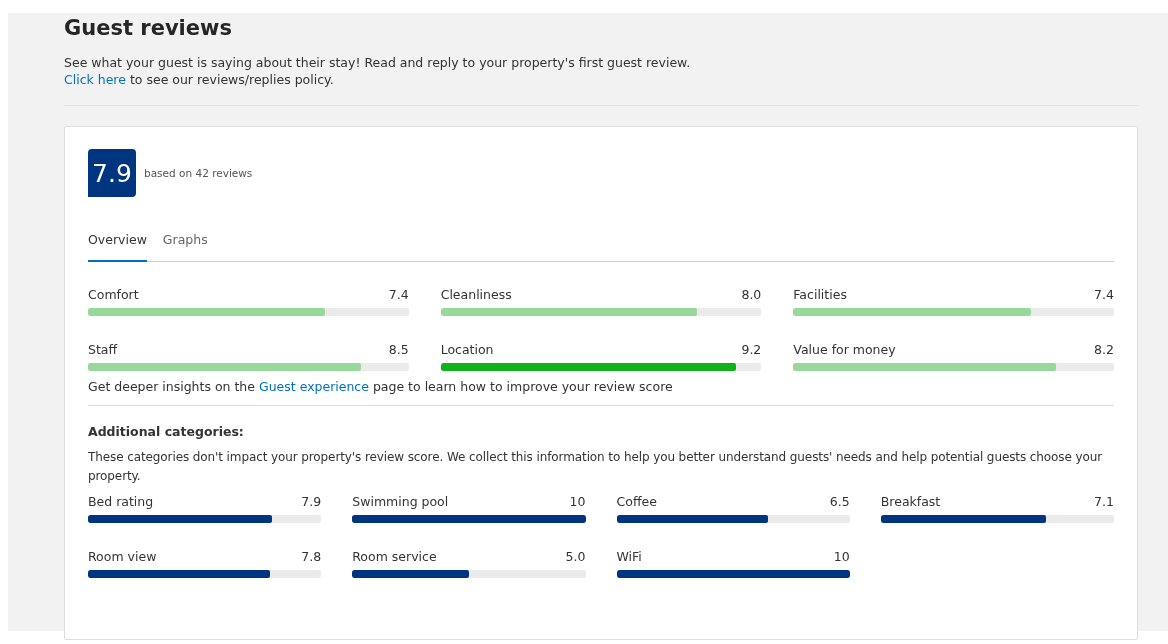 The image size is (1168, 644). I want to click on category-score: 7.9, so click(311, 502).